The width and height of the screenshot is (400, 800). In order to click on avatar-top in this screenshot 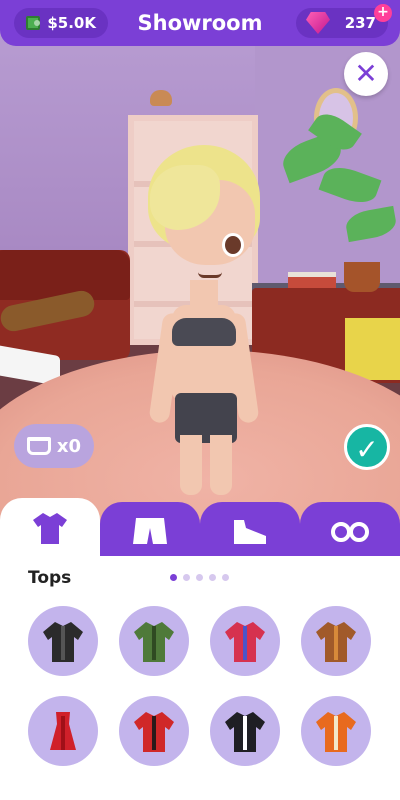, I will do `click(204, 332)`.